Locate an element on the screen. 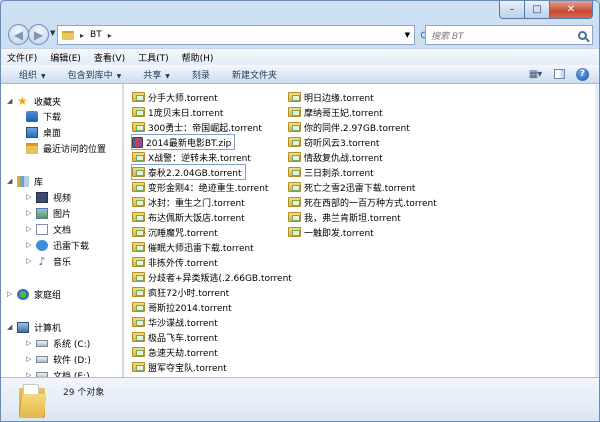 This screenshot has width=600, height=422. file-item: 疯狂72小时.torrent is located at coordinates (180, 292).